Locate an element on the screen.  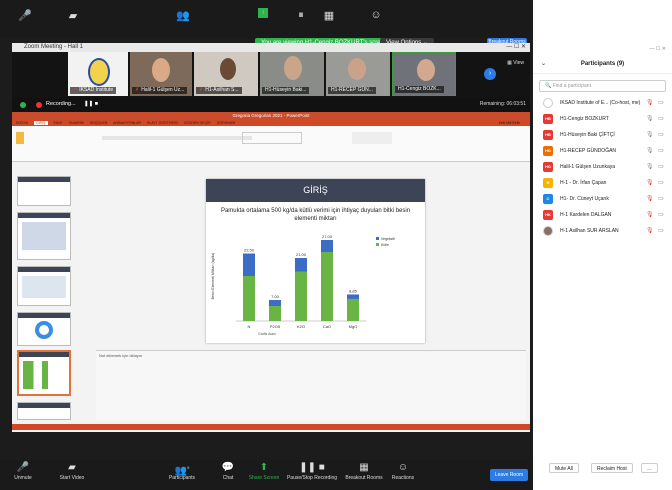
unmute-button: 🎤 Unmute is located at coordinates (23, 470).